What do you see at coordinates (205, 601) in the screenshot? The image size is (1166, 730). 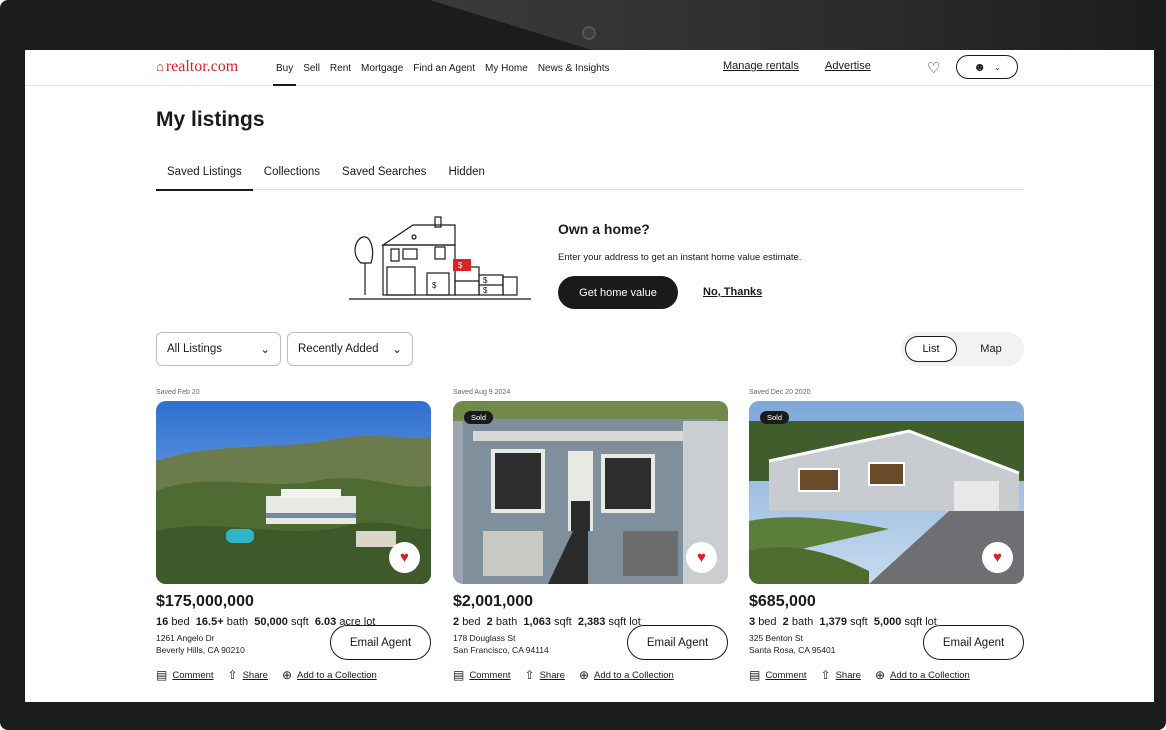 I see `listing-price: $175,000,000` at bounding box center [205, 601].